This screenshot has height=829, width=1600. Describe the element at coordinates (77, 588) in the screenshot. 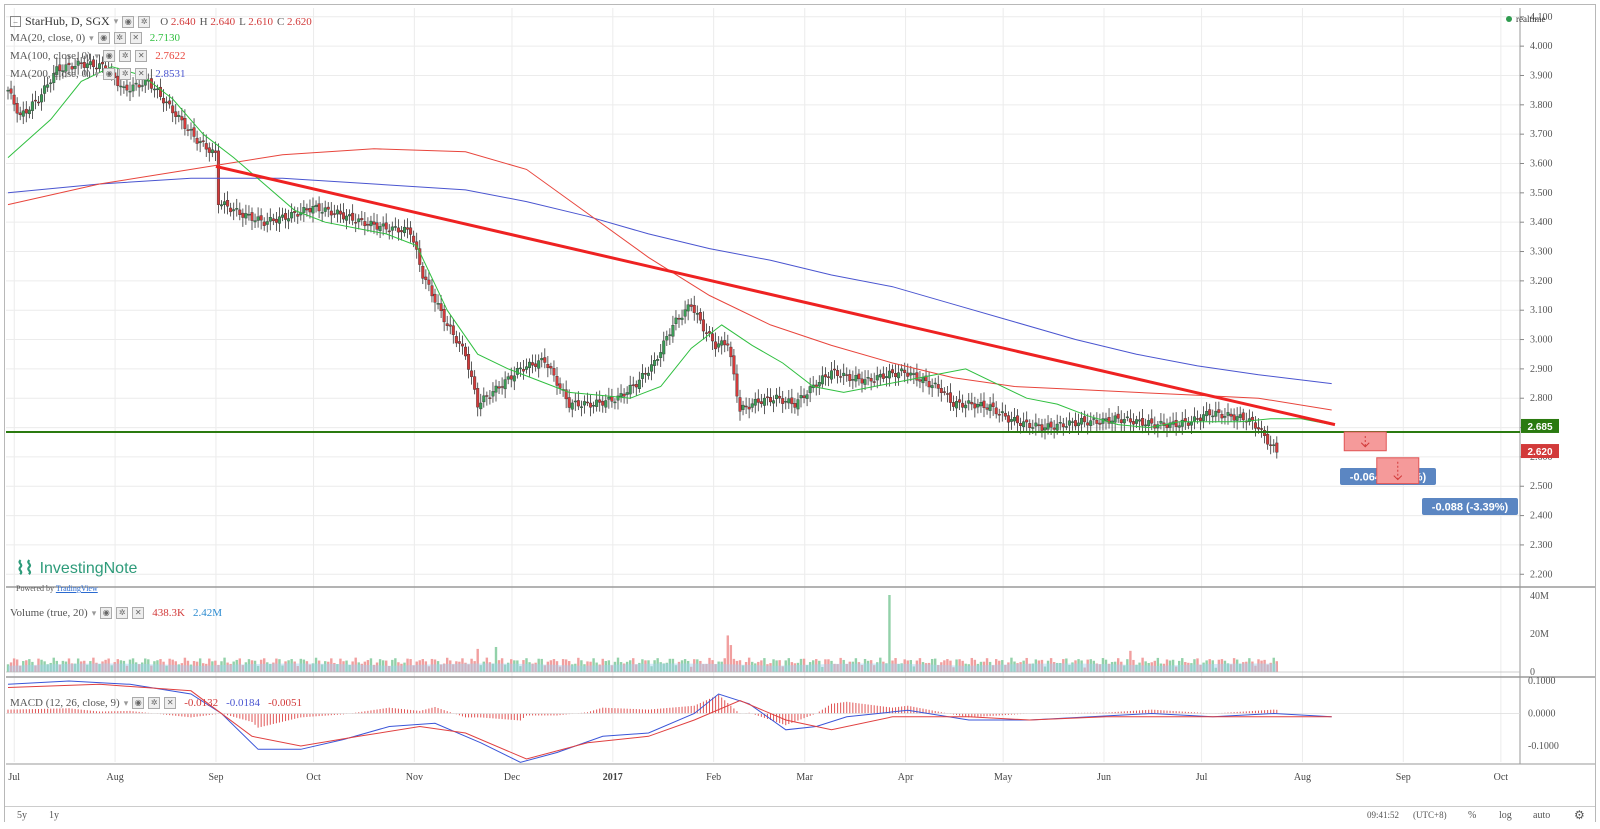

I see `tradingview-link: TradingView` at that location.